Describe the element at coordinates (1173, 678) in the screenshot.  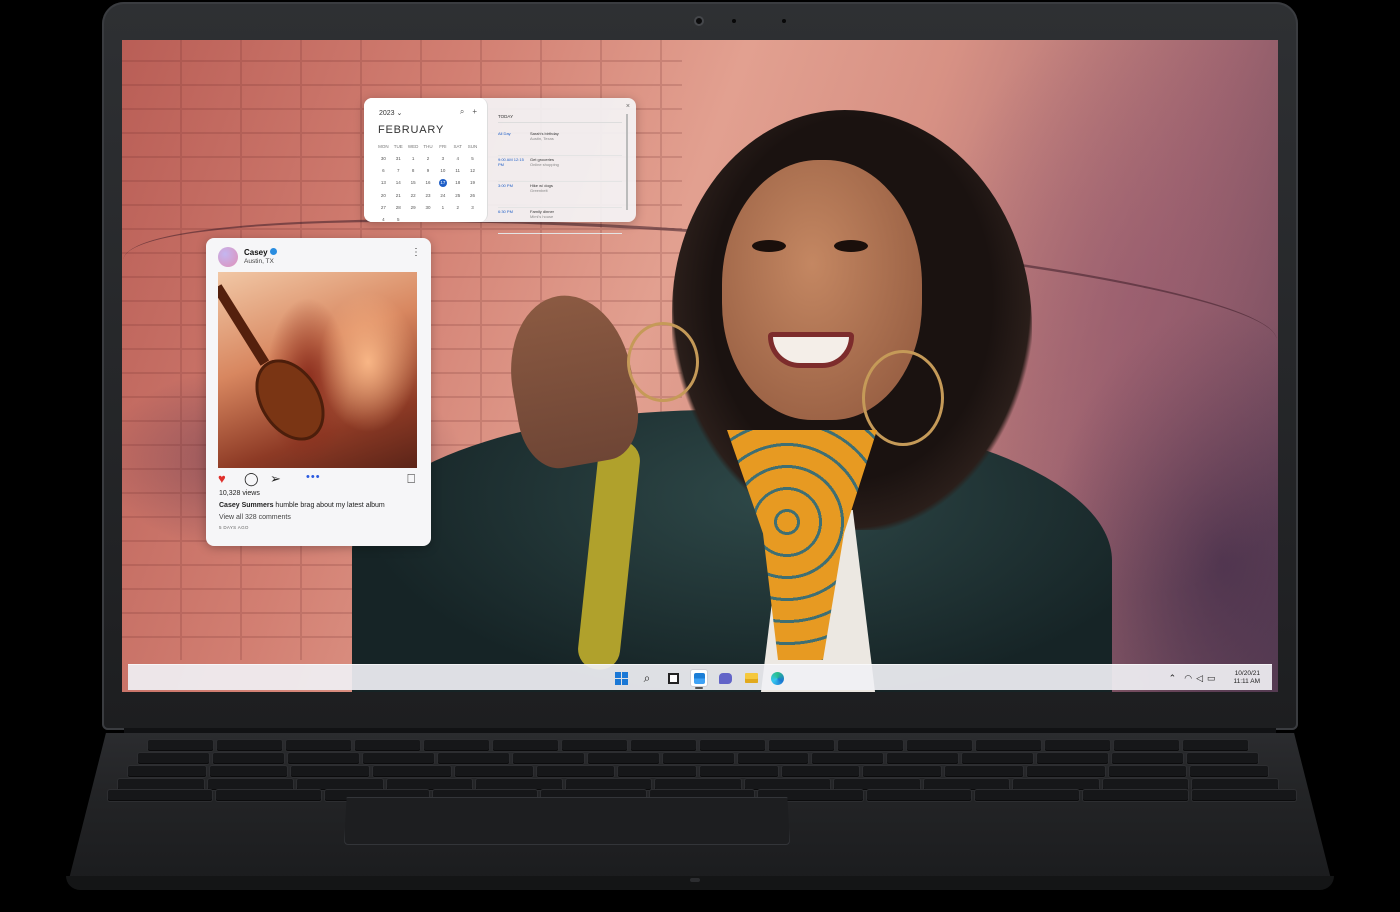
I see `chevron-up-icon: ⌃` at that location.